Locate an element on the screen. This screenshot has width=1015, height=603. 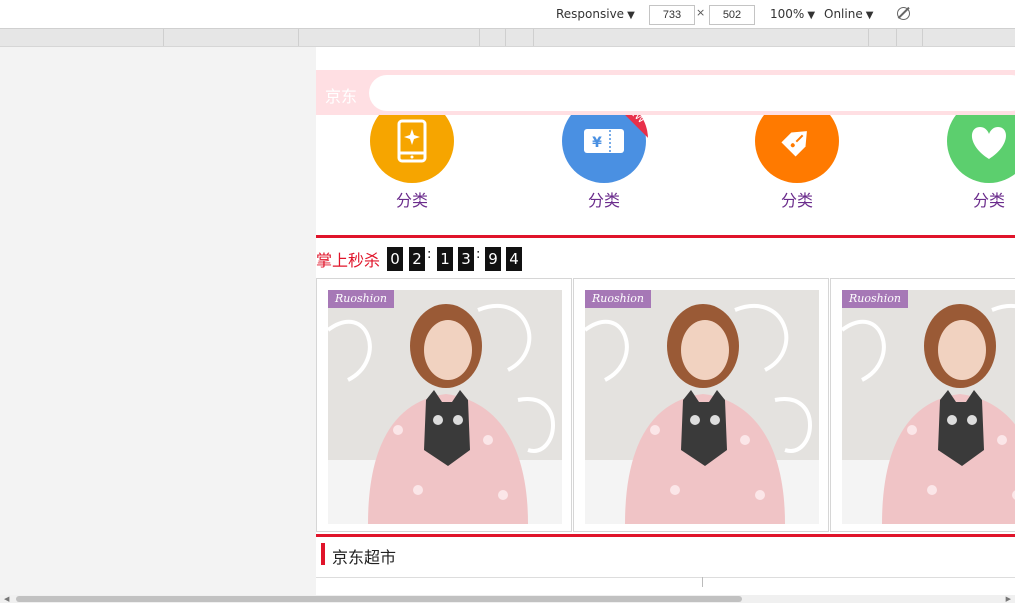
scroll-left-icon: ◀ is located at coordinates (6, 599).